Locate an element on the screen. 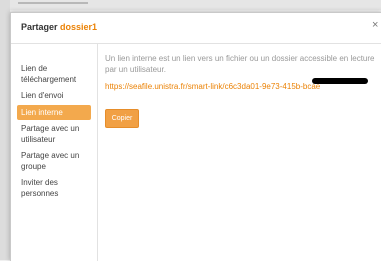 The height and width of the screenshot is (261, 381). dialog-title: Partager dossier1 is located at coordinates (59, 27).